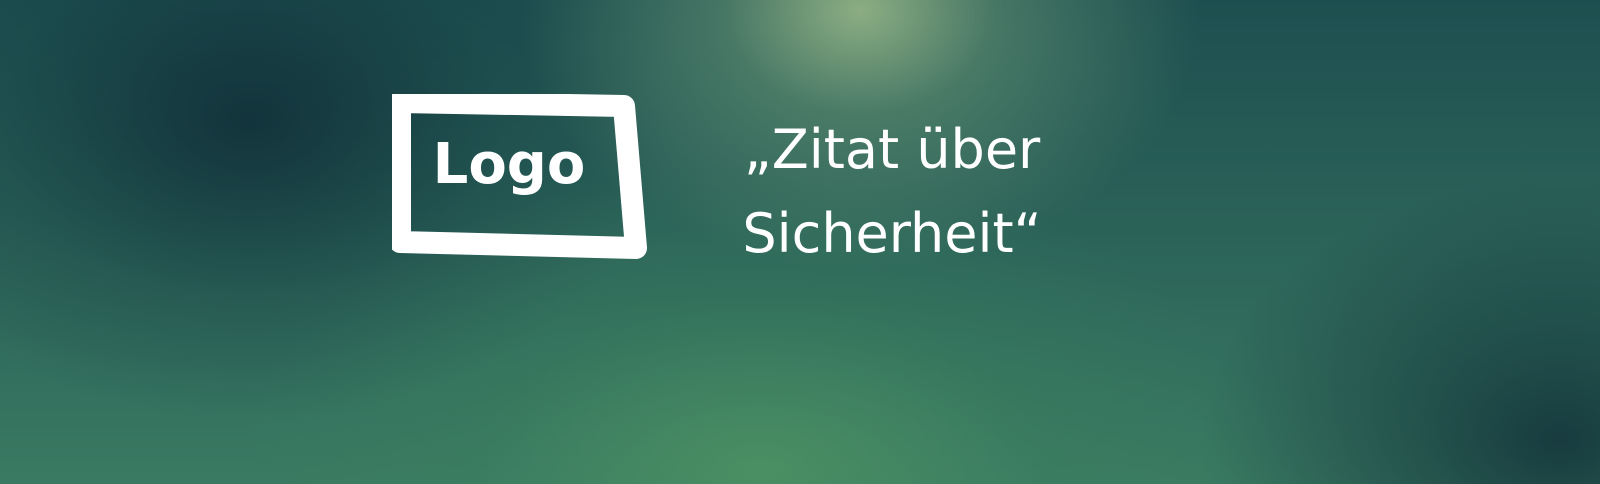  Describe the element at coordinates (892, 191) in the screenshot. I see `quote-text: „Zitat über Sicherheit“` at that location.